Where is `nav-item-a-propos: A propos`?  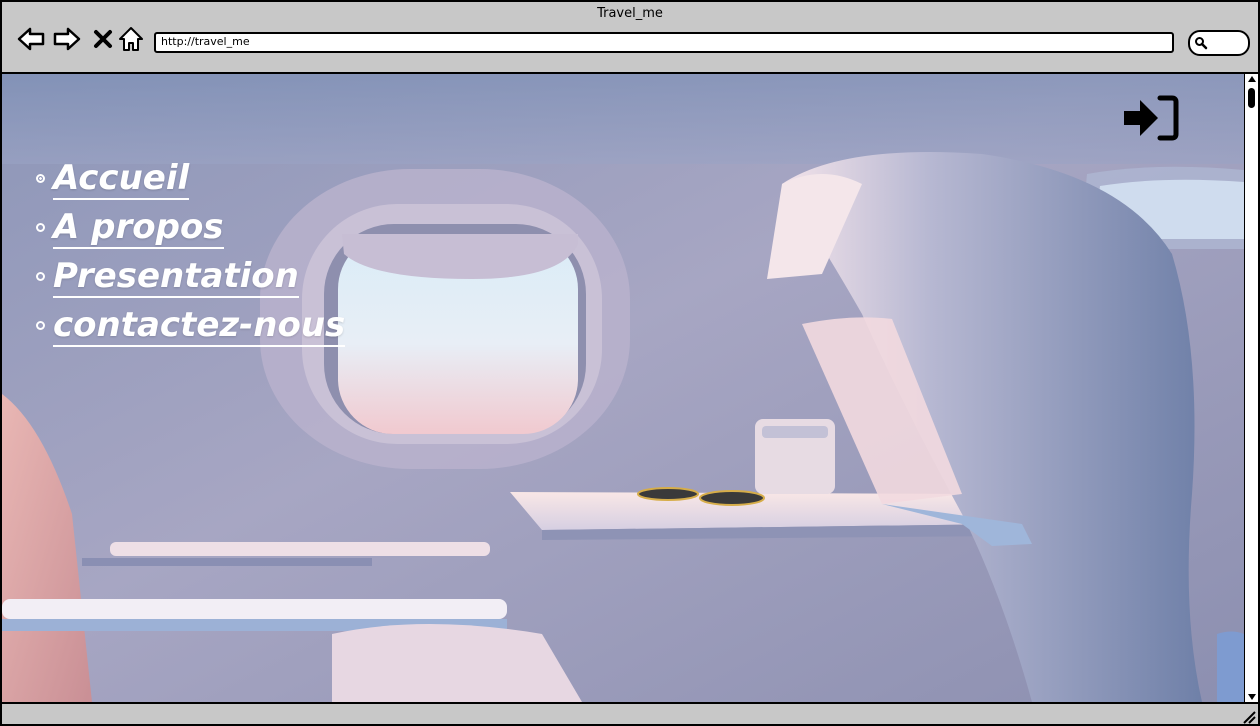
nav-item-a-propos: A propos is located at coordinates (190, 227).